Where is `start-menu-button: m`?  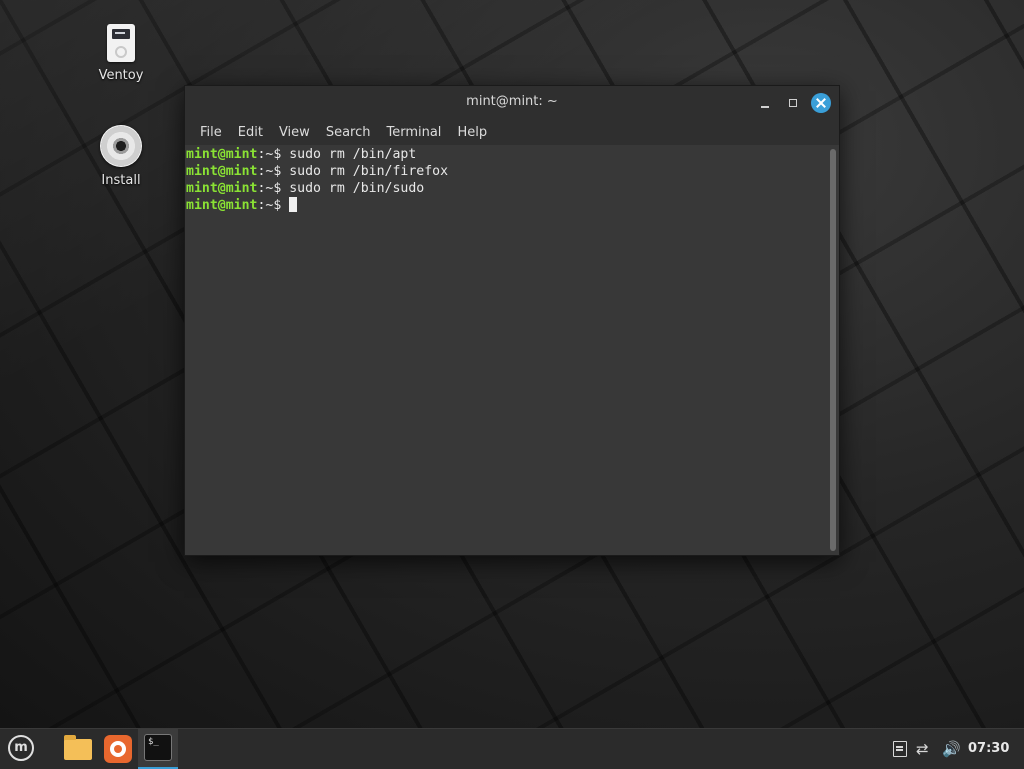 start-menu-button: m is located at coordinates (22, 749).